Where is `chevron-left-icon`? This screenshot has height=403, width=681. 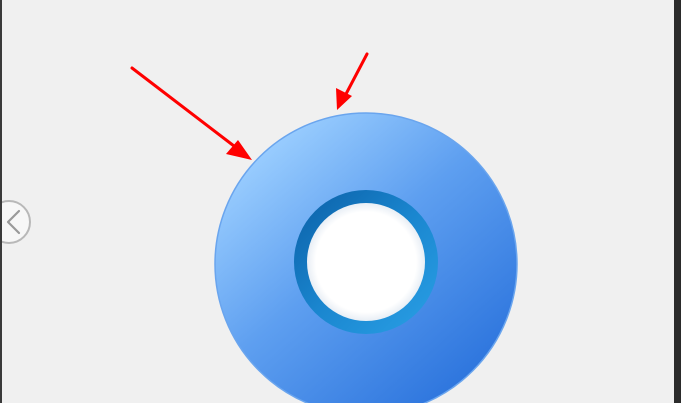 chevron-left-icon is located at coordinates (13, 222).